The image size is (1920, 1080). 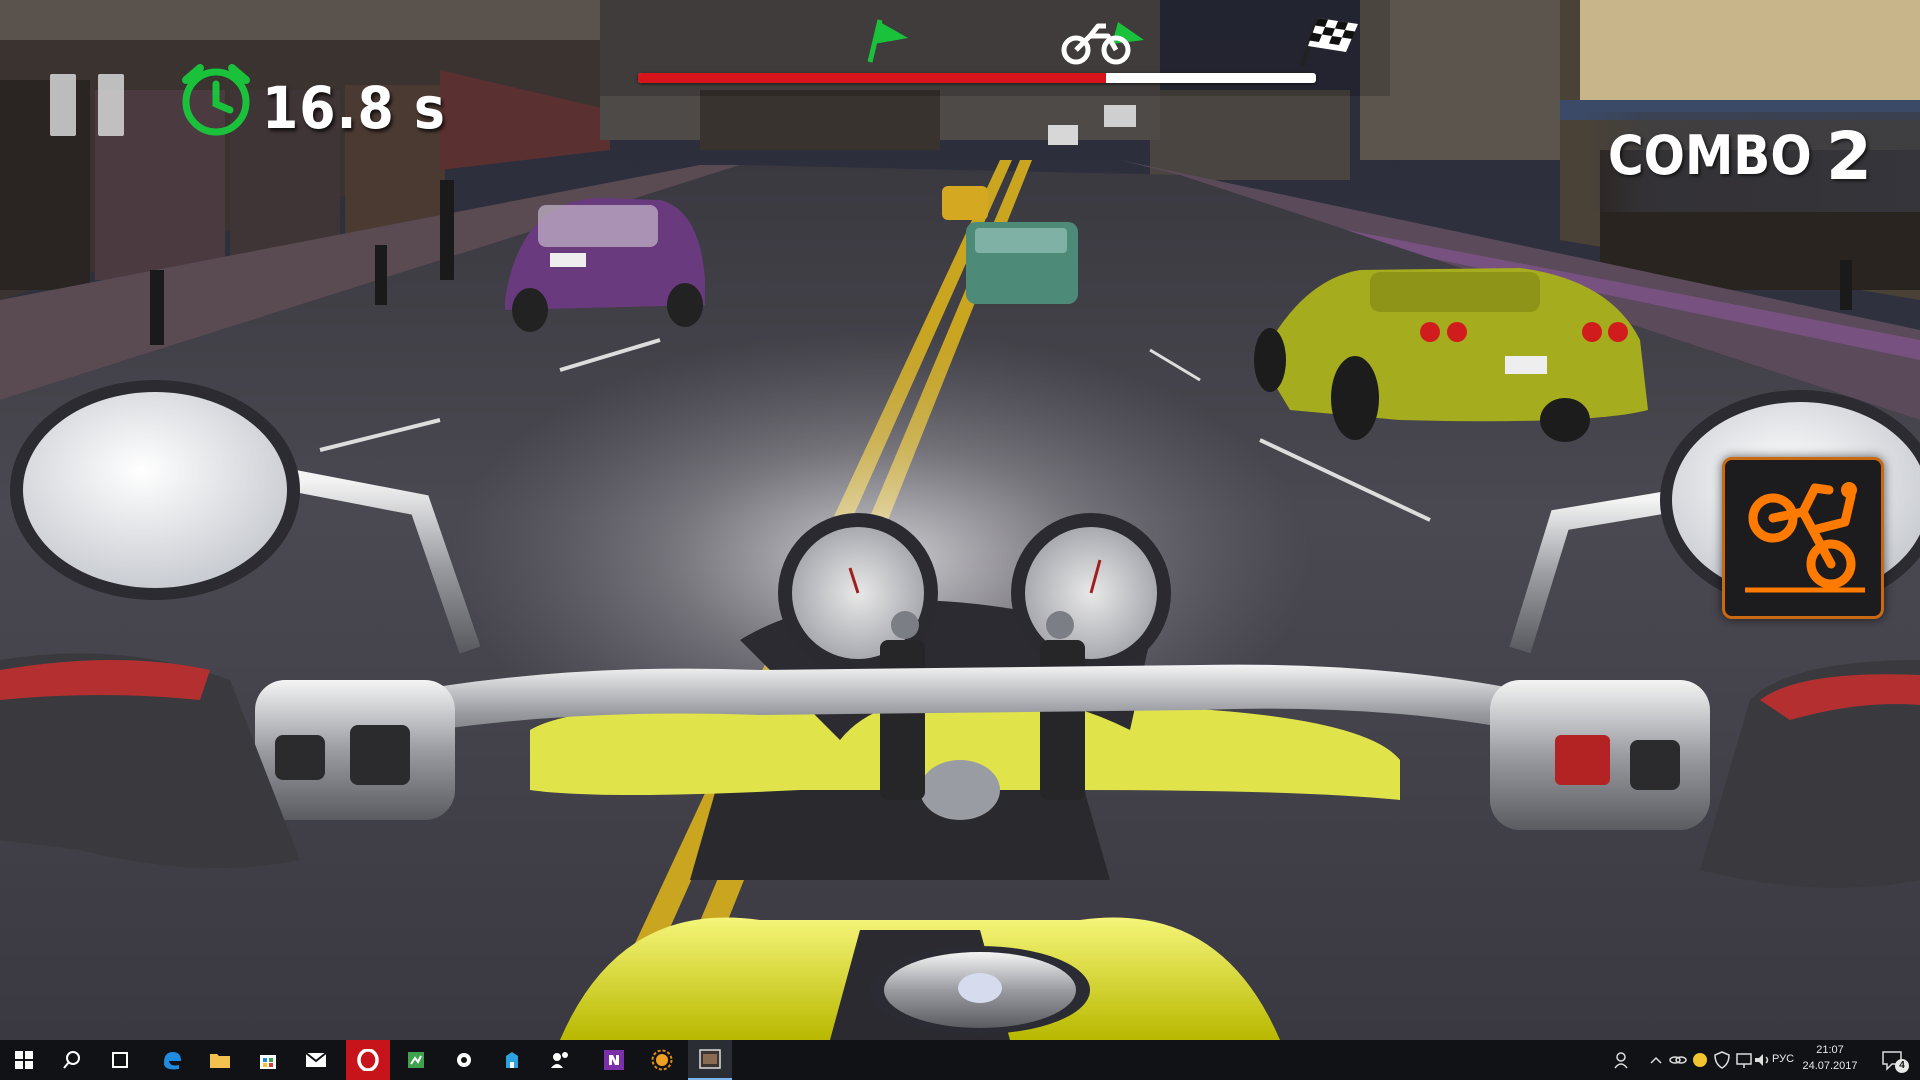 I want to click on taskbar-settings, so click(x=464, y=1060).